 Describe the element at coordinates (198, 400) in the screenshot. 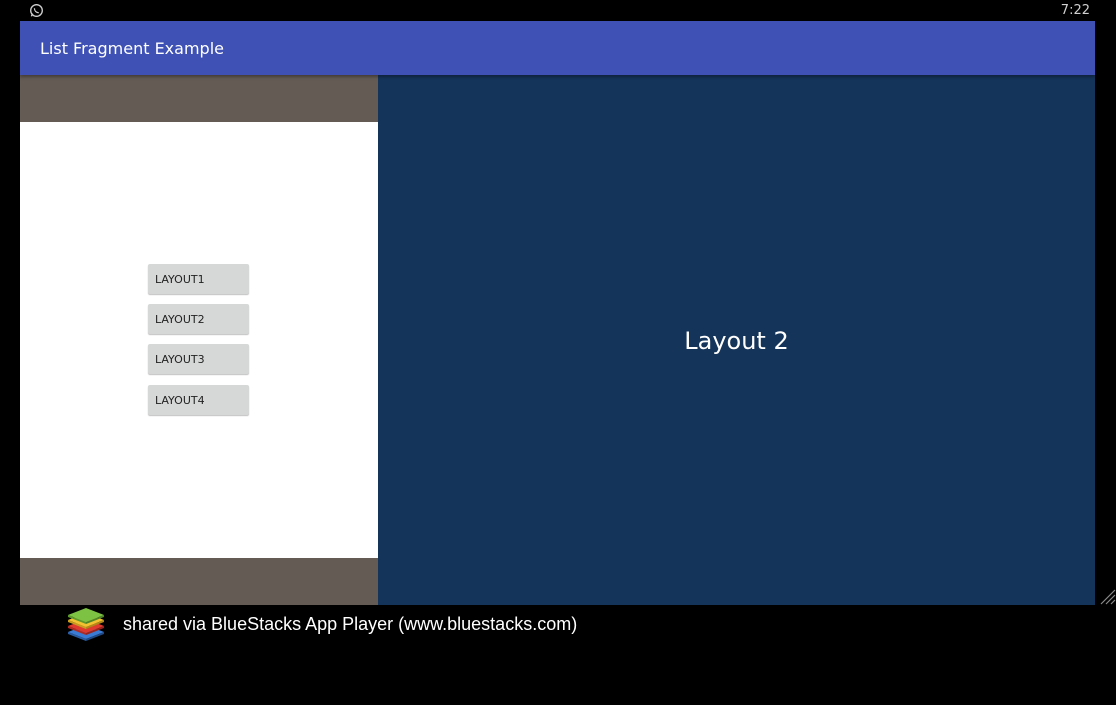

I see `layout4-button: LAYOUT4` at that location.